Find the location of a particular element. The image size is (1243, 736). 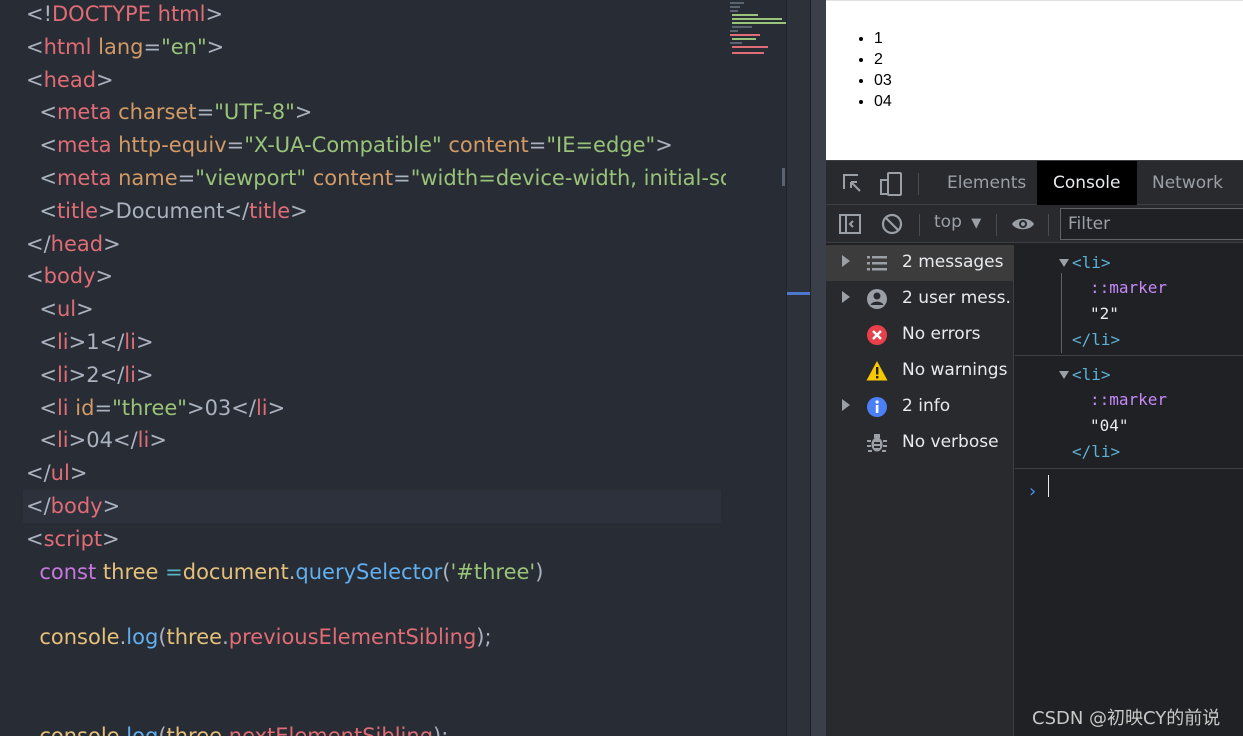

code-line: <title>Document</title> is located at coordinates (376, 211).